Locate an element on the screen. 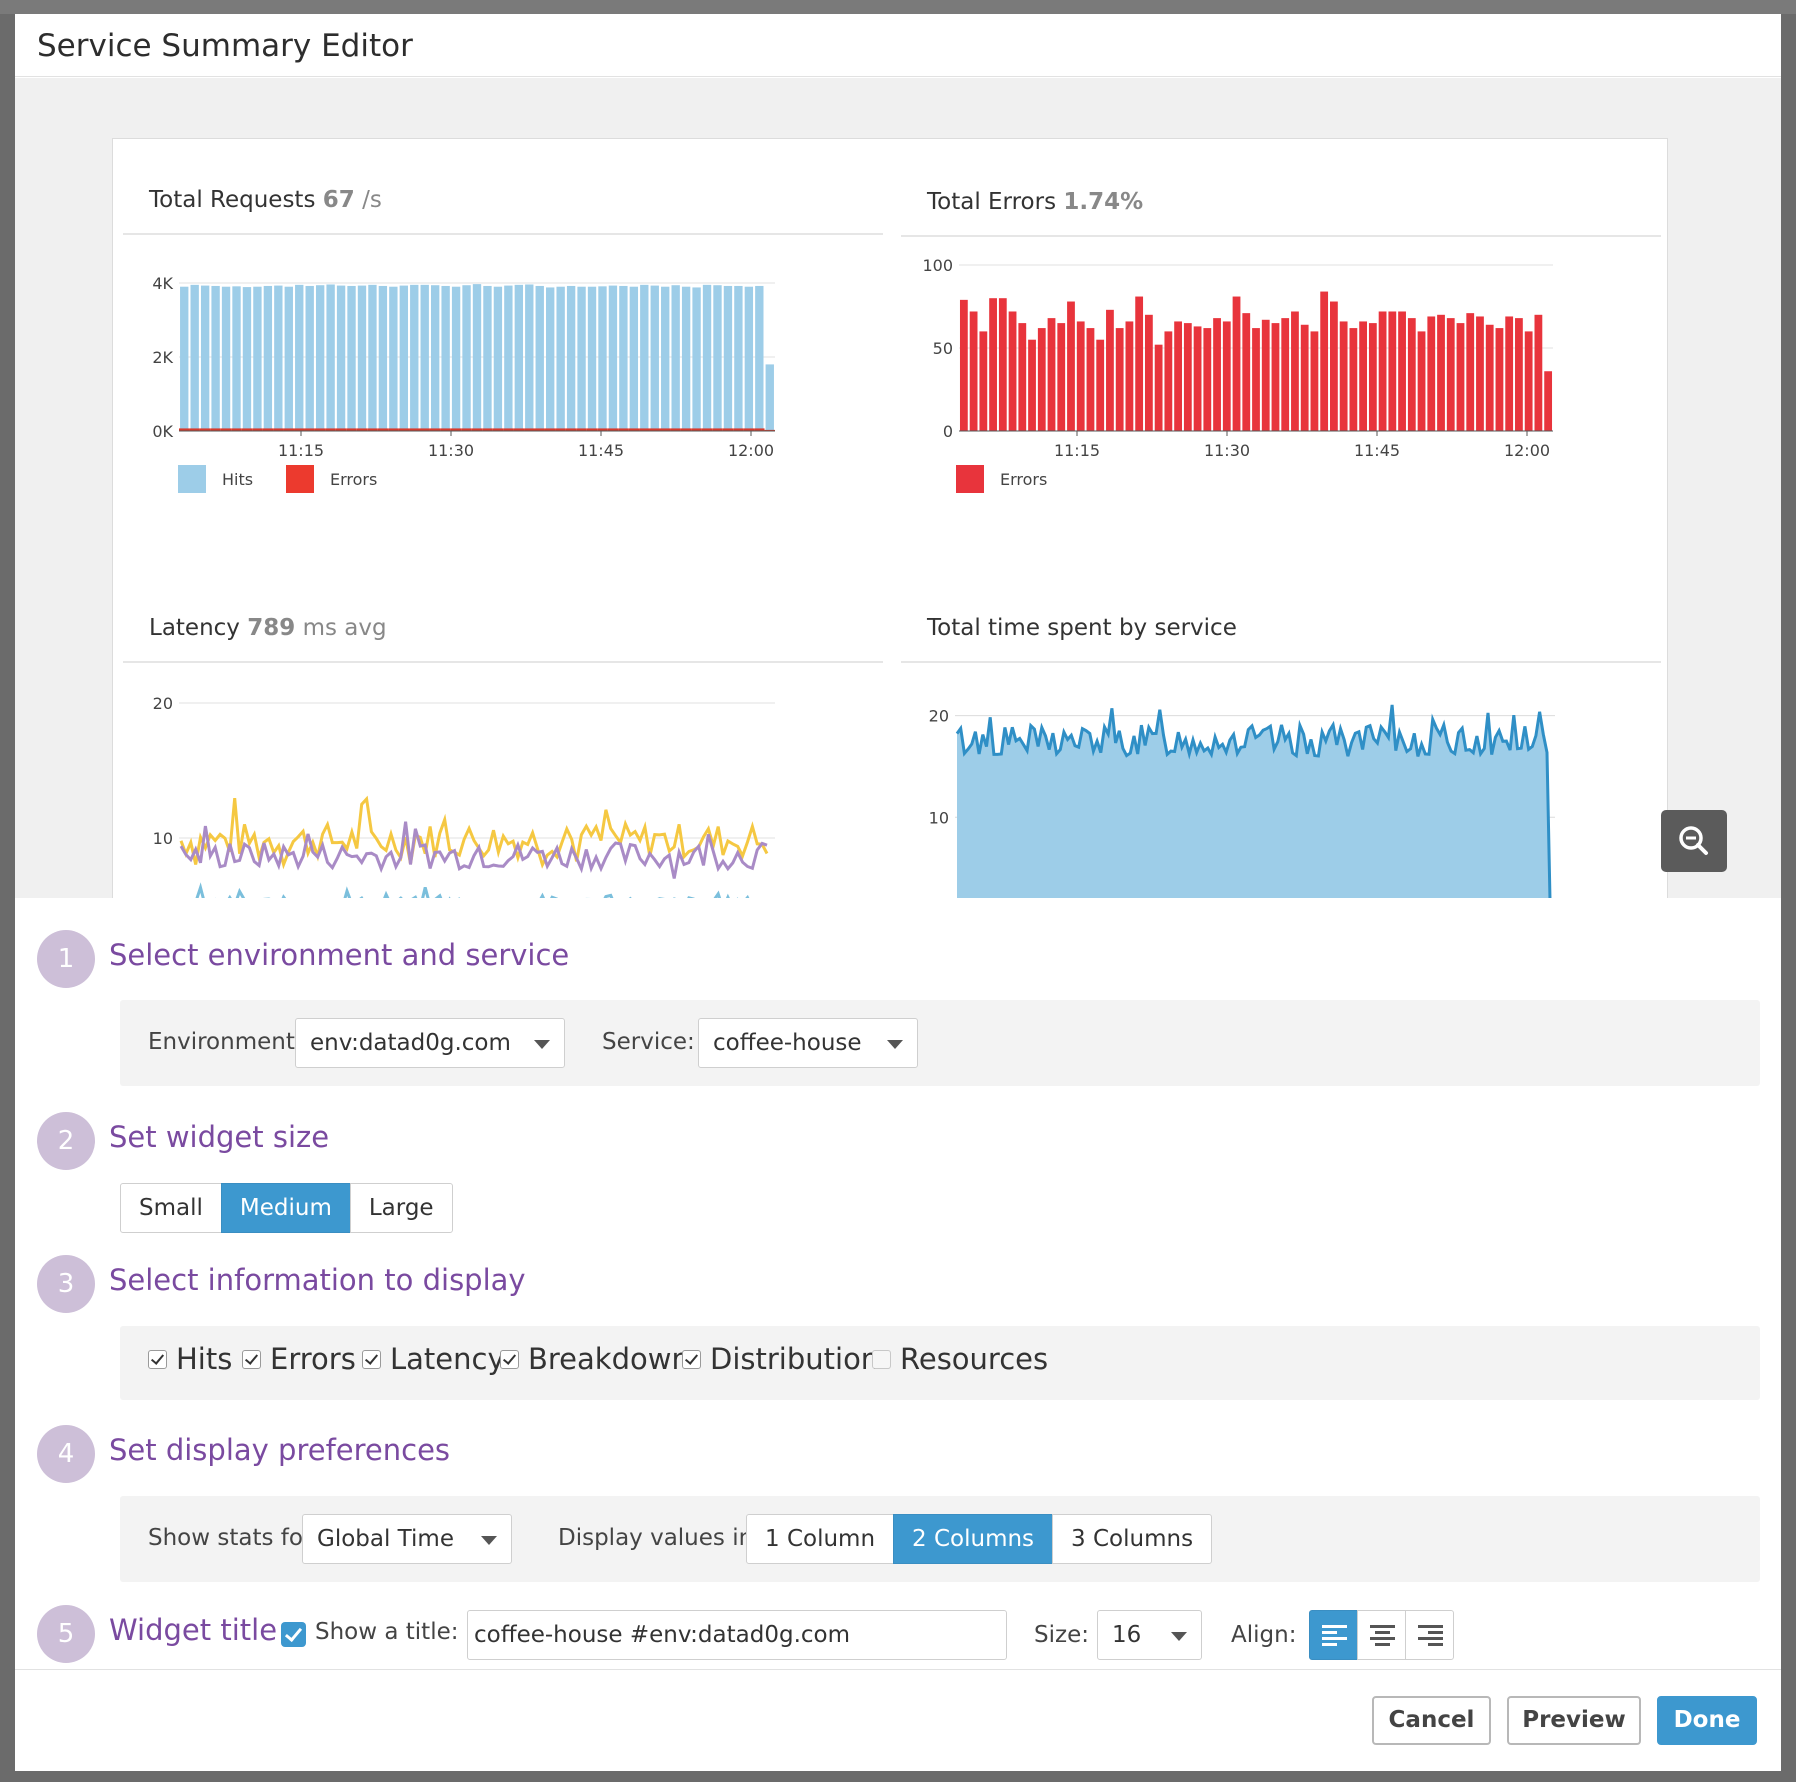 The height and width of the screenshot is (1782, 1796). latency-checkbox: Latency is located at coordinates (433, 1359).